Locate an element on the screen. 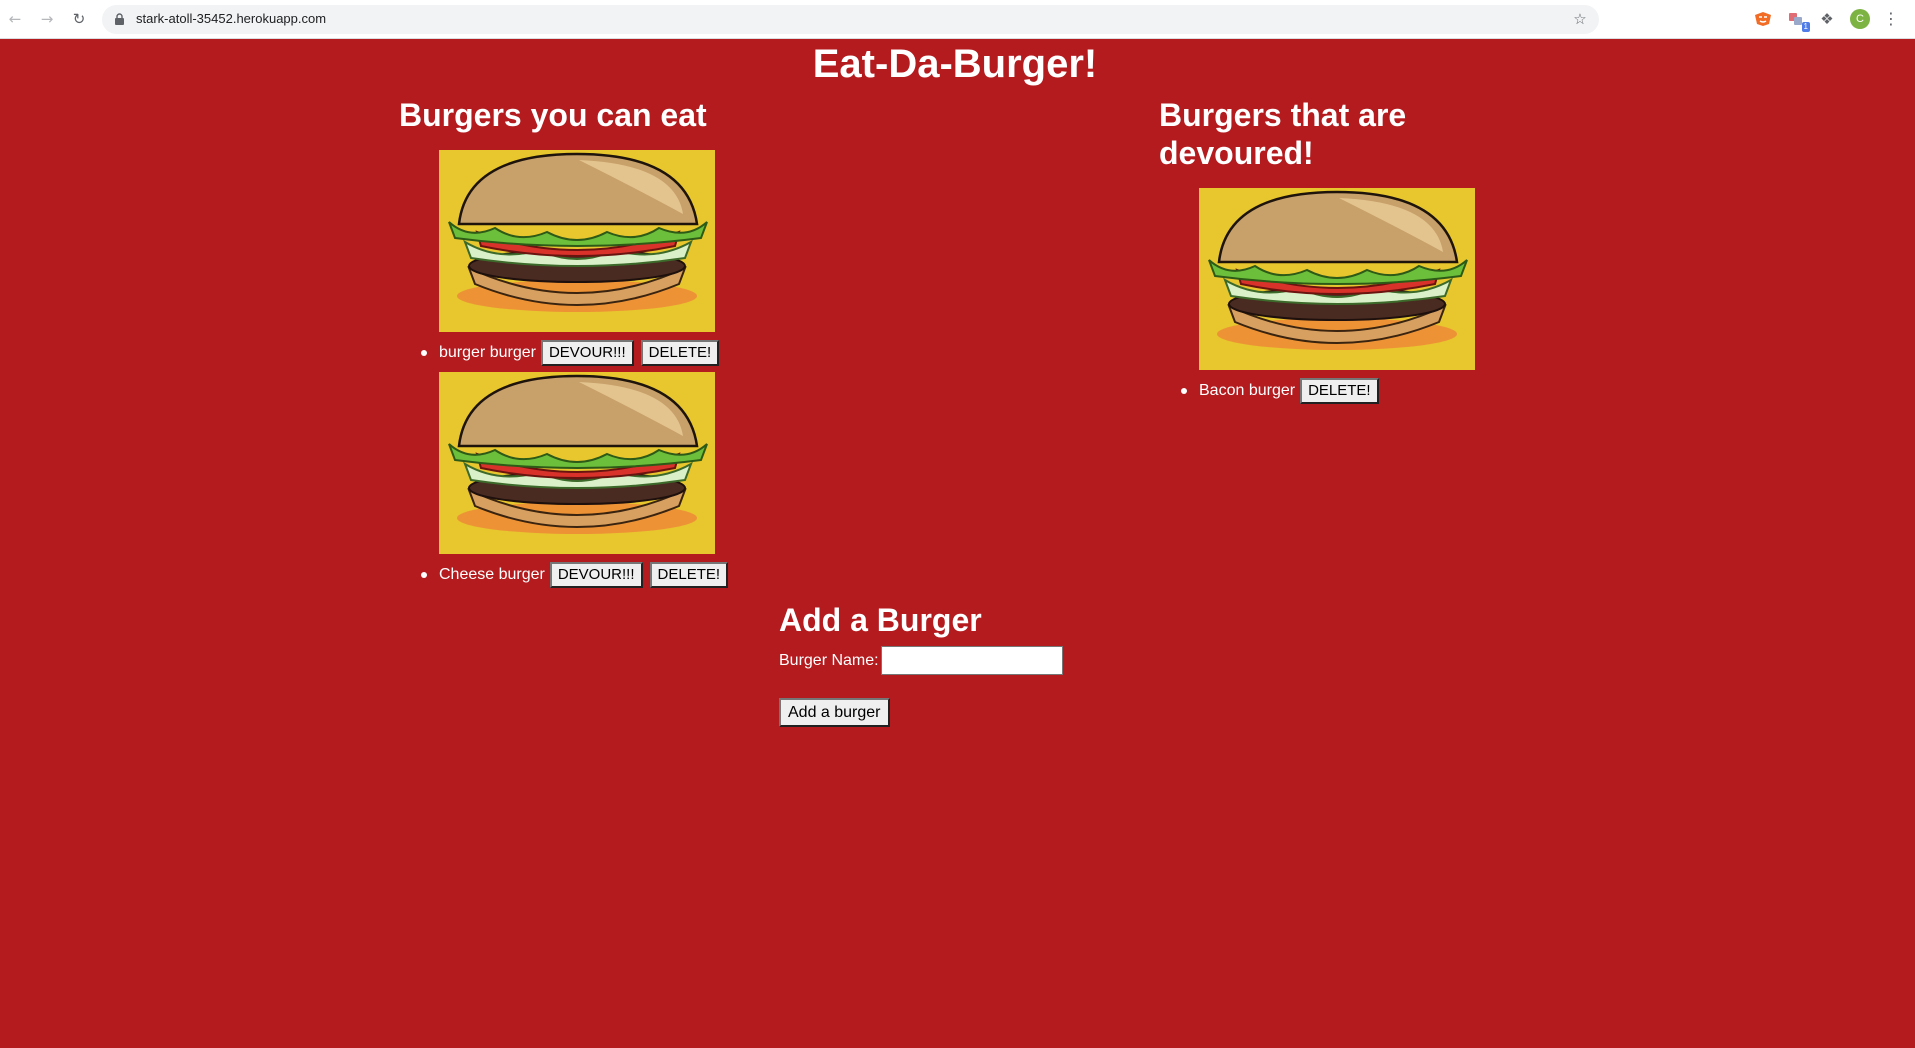  forward-icon: → is located at coordinates (47, 19).